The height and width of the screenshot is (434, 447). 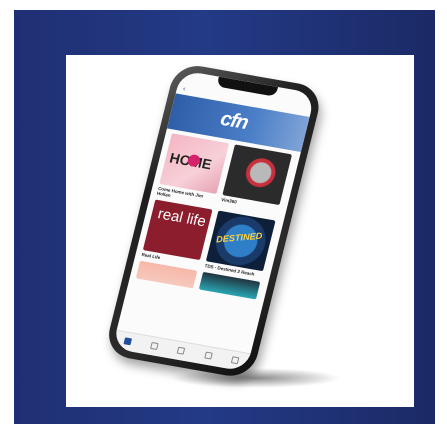 What do you see at coordinates (239, 237) in the screenshot?
I see `thumb-text: DESTINED` at bounding box center [239, 237].